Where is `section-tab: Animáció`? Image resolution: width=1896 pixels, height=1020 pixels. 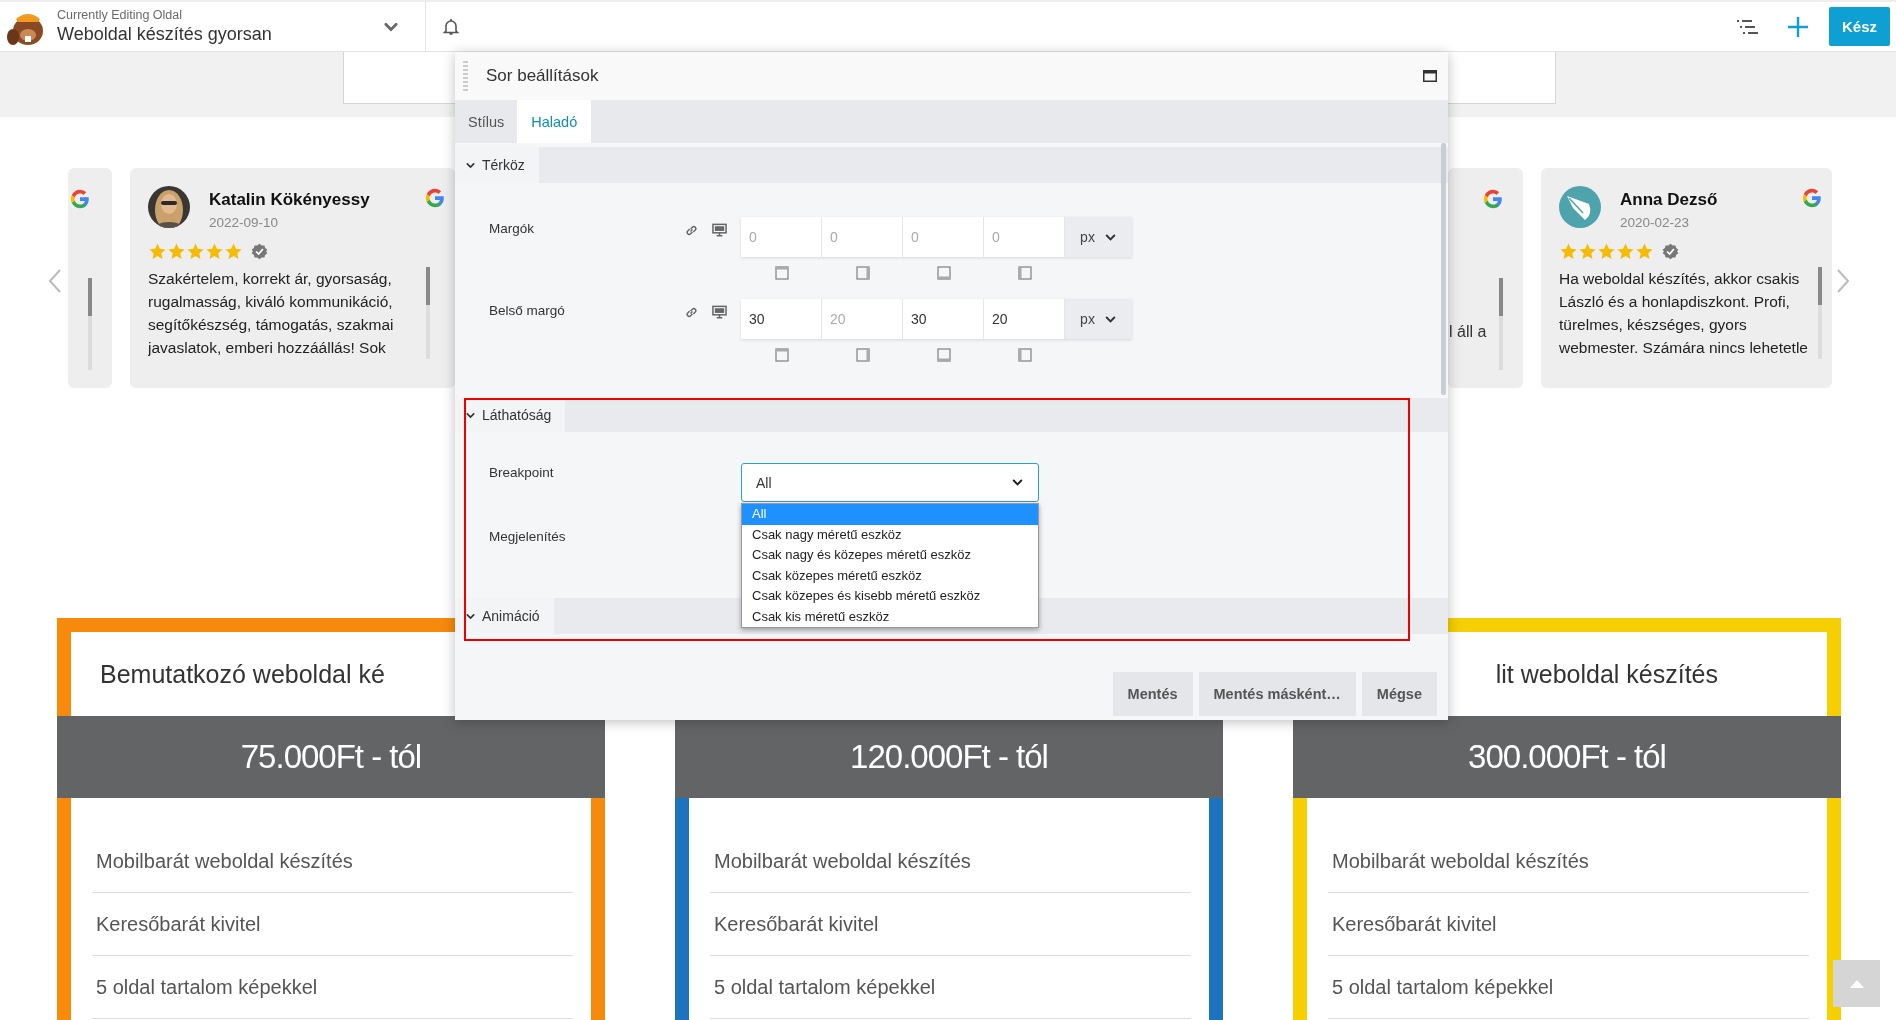 section-tab: Animáció is located at coordinates (504, 616).